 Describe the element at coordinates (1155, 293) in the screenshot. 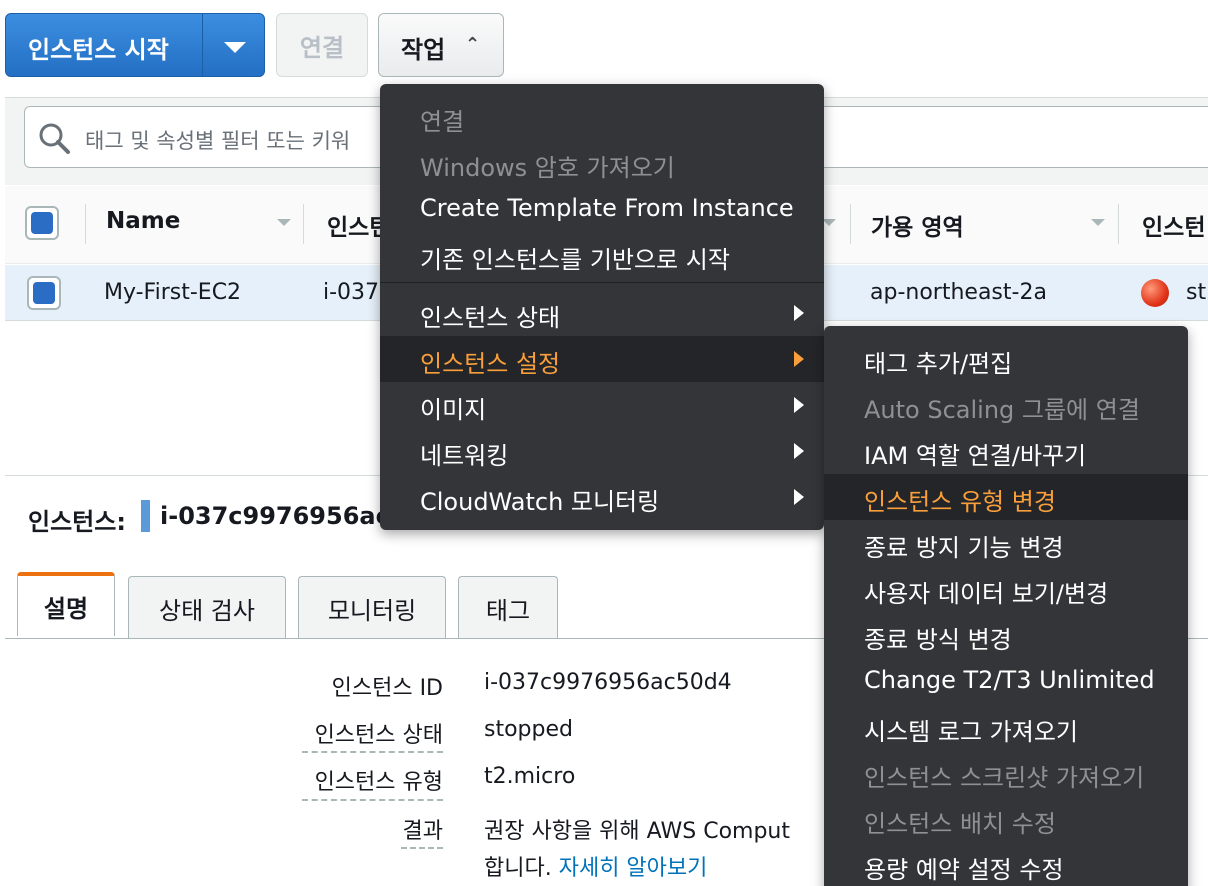

I see `stopped-status-icon` at that location.